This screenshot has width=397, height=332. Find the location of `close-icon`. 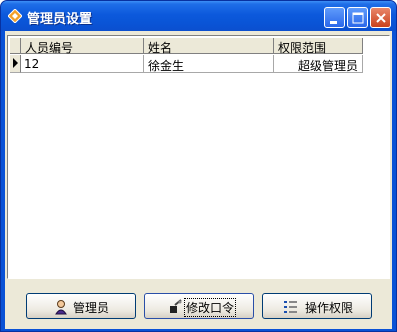

close-icon is located at coordinates (381, 18).